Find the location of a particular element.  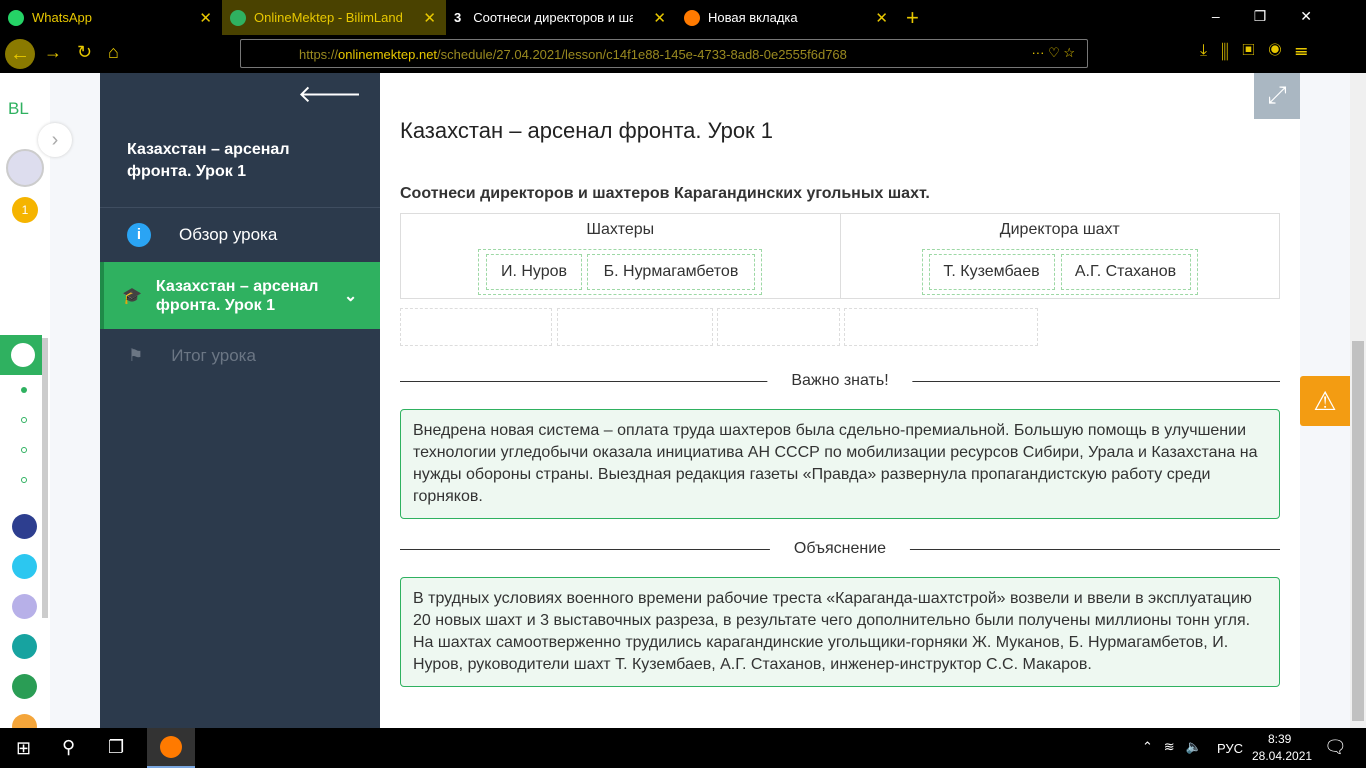

bilim-online-icon is located at coordinates (24, 646).